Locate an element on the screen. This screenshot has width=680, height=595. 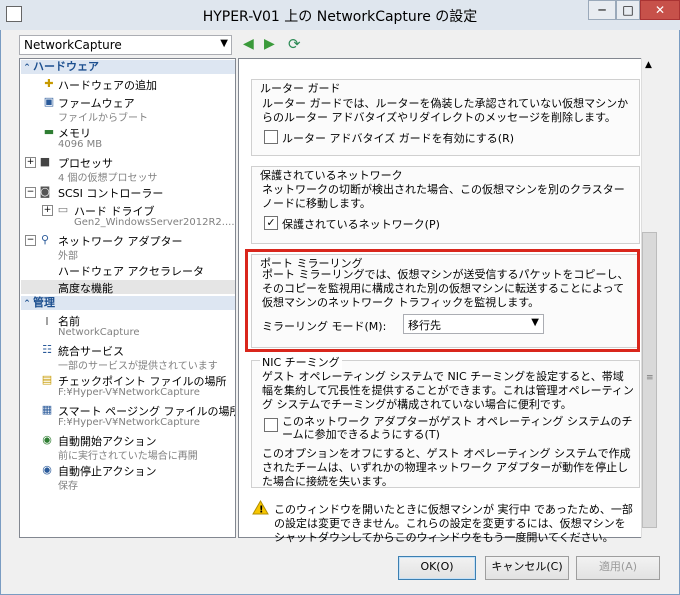
memory-icon: ▬ is located at coordinates (49, 131).